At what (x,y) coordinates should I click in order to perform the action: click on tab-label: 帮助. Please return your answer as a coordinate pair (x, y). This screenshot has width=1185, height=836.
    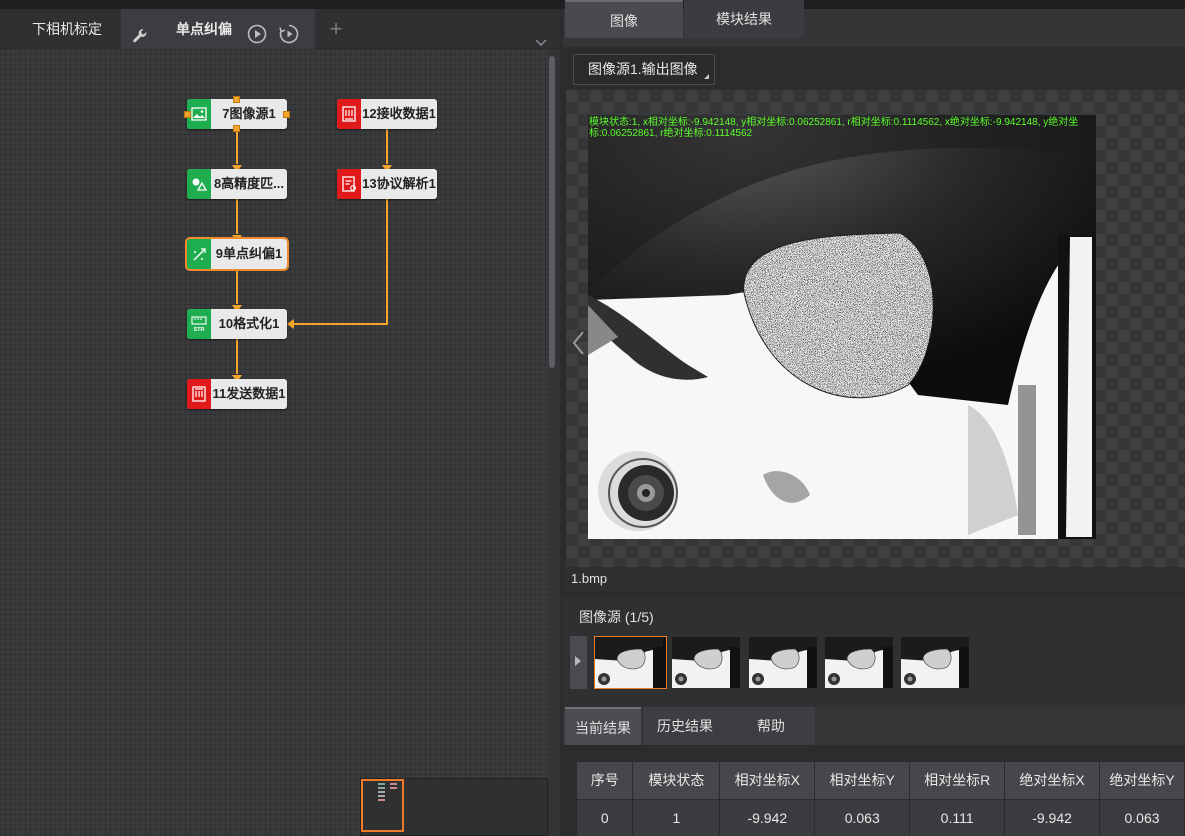
    Looking at the image, I should click on (771, 726).